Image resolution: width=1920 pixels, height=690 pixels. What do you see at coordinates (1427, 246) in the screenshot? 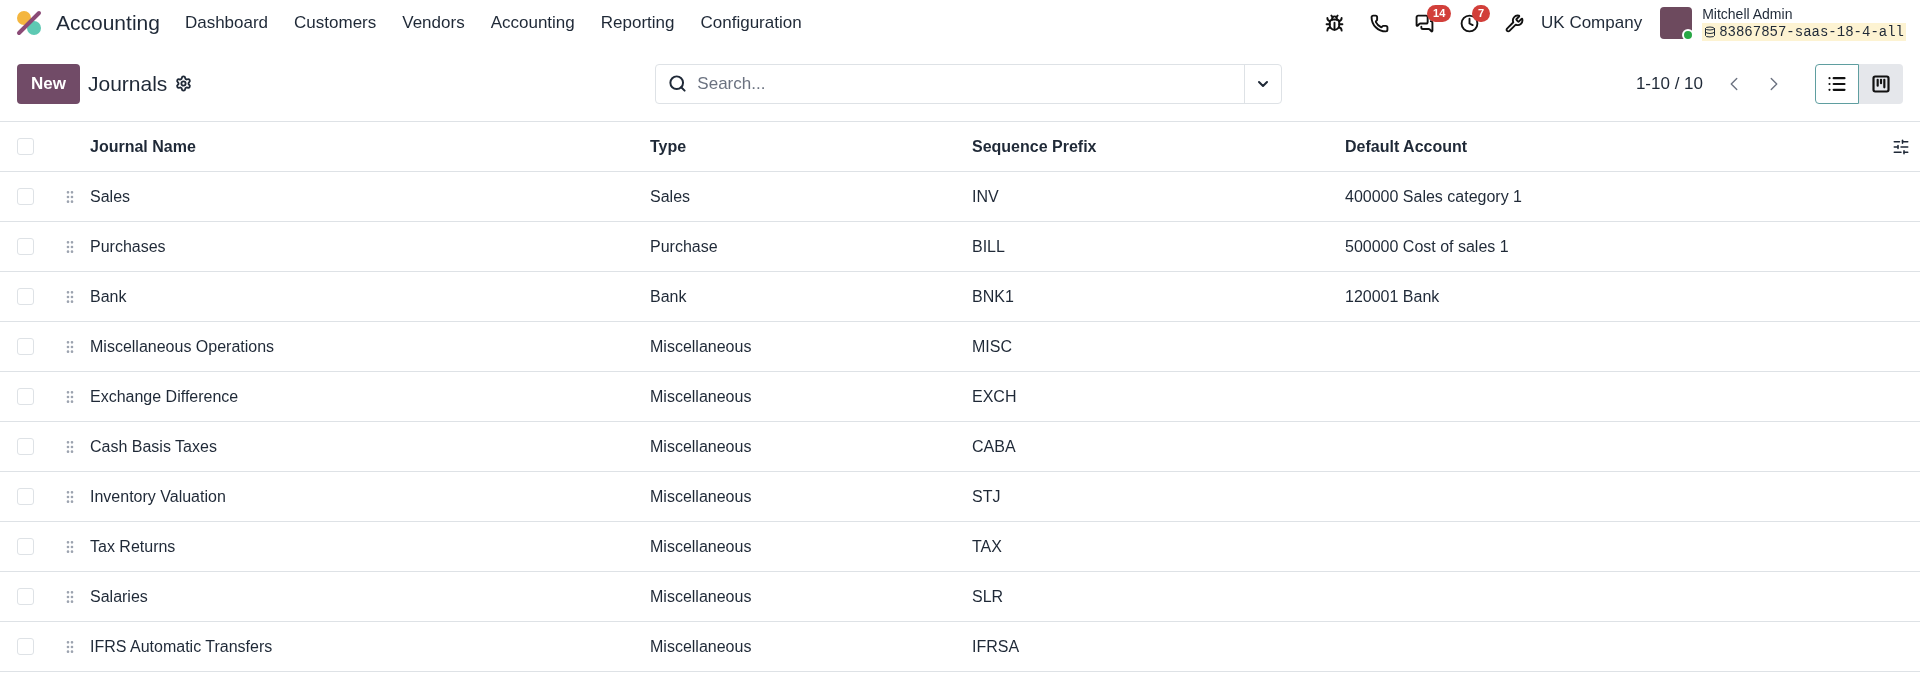
I see `table-cell: 500000 Cost of sales 1` at bounding box center [1427, 246].